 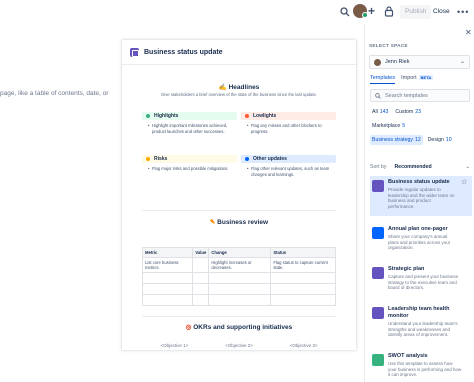 What do you see at coordinates (167, 252) in the screenshot?
I see `column-header: Metric` at bounding box center [167, 252].